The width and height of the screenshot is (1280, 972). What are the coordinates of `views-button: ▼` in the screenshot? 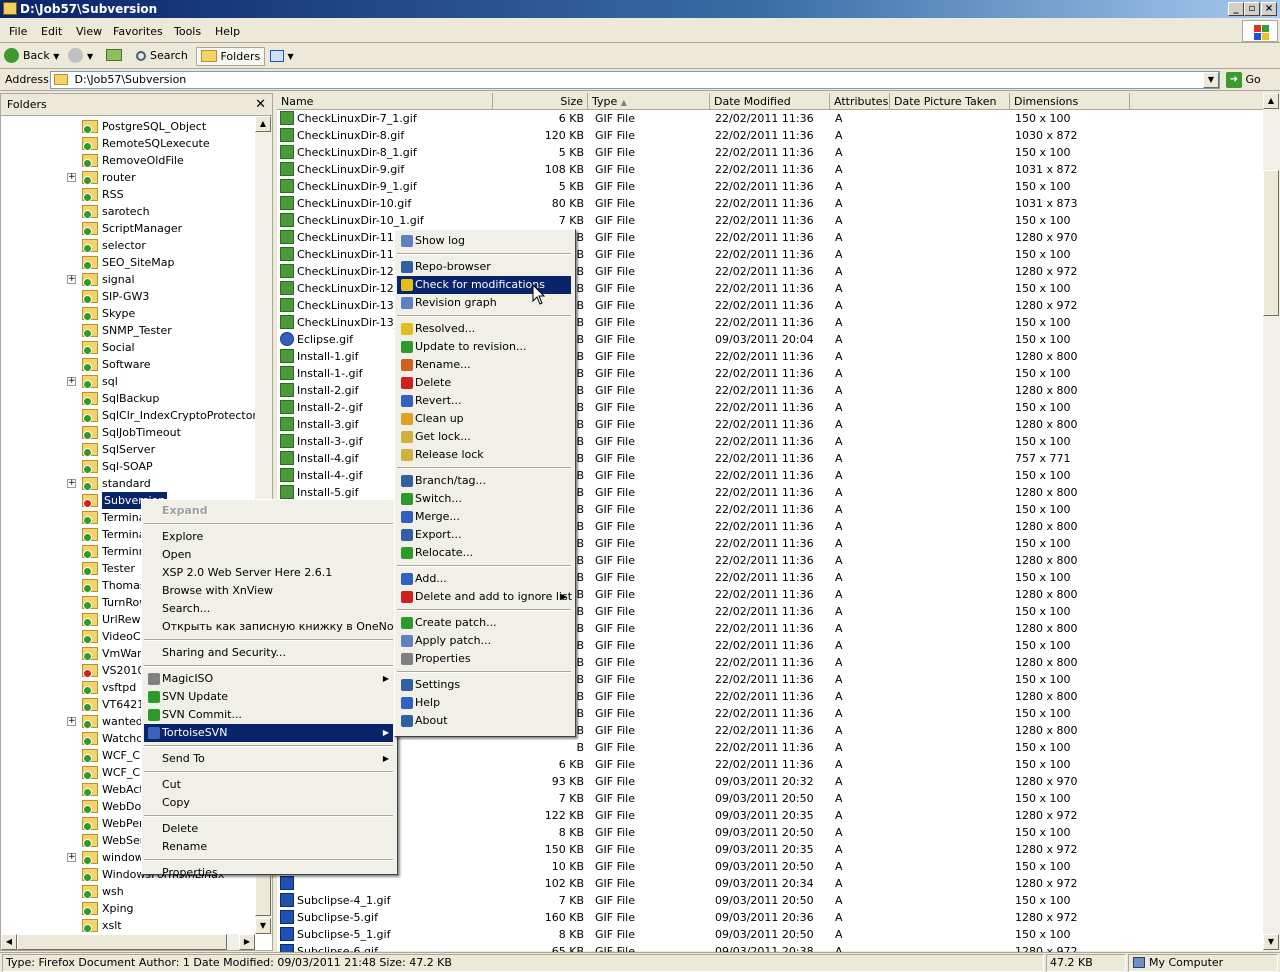 It's located at (282, 56).